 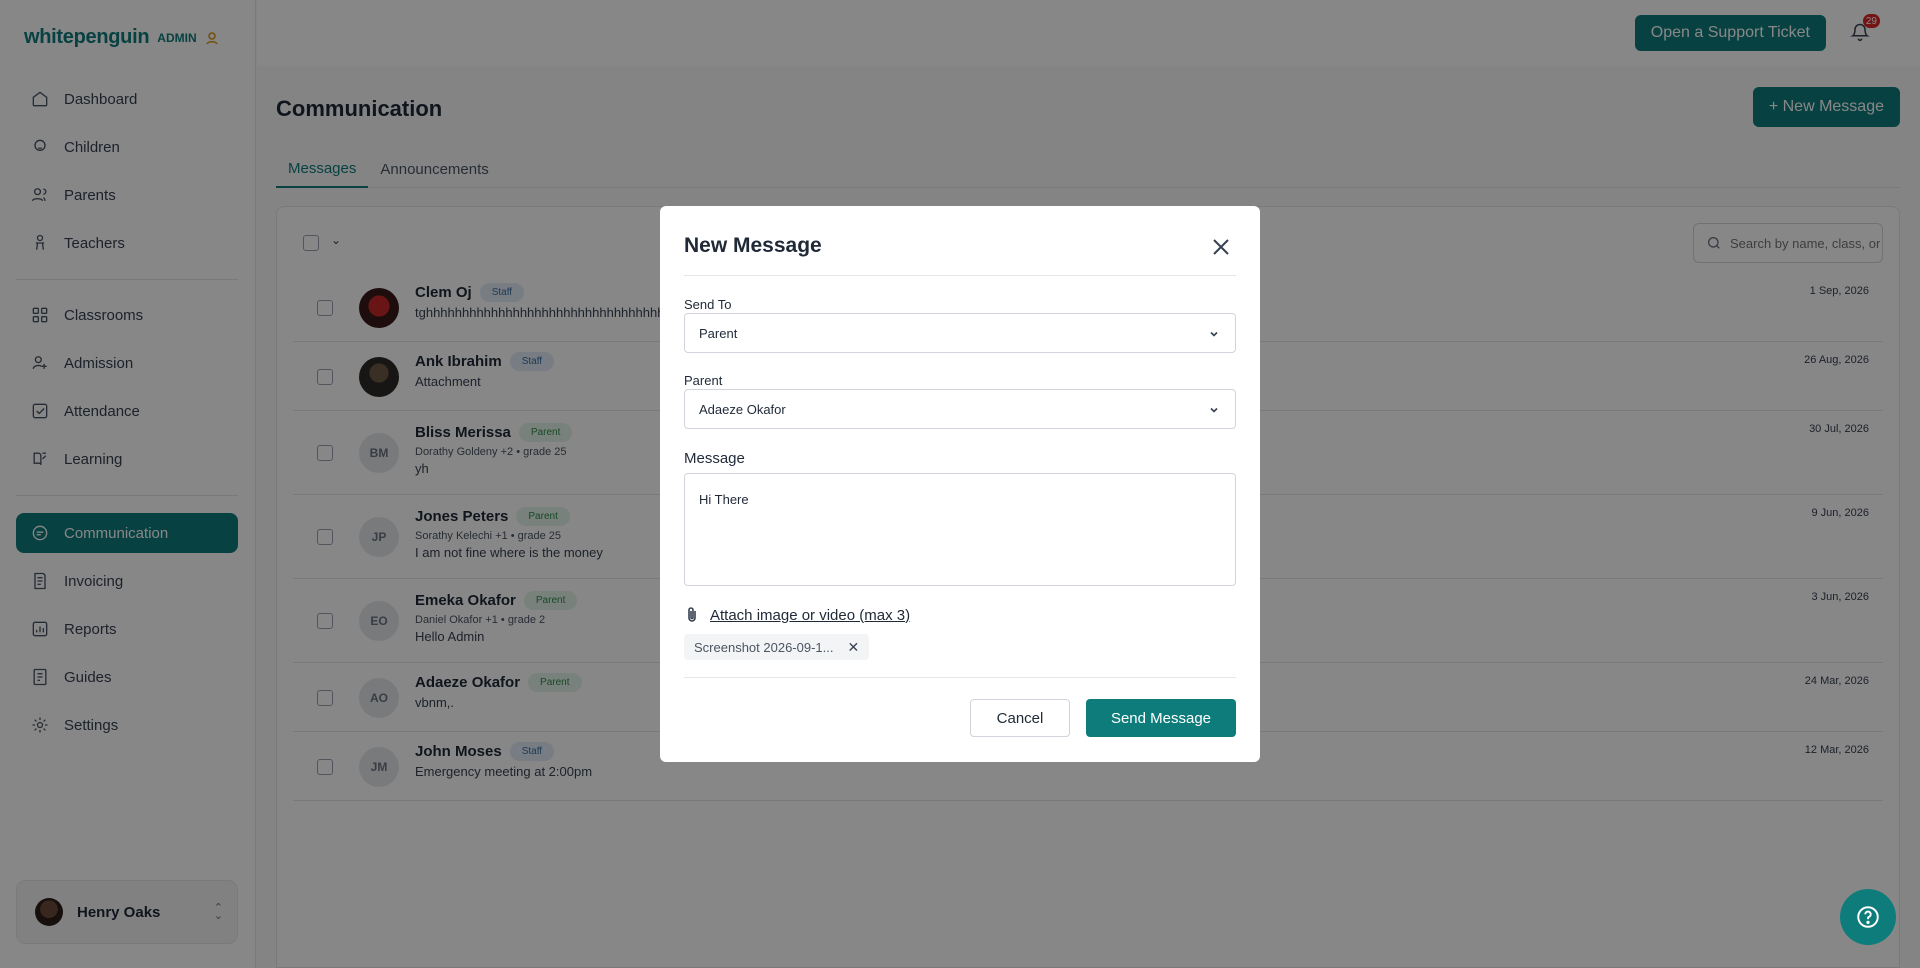 What do you see at coordinates (703, 380) in the screenshot?
I see `parent-label: Parent` at bounding box center [703, 380].